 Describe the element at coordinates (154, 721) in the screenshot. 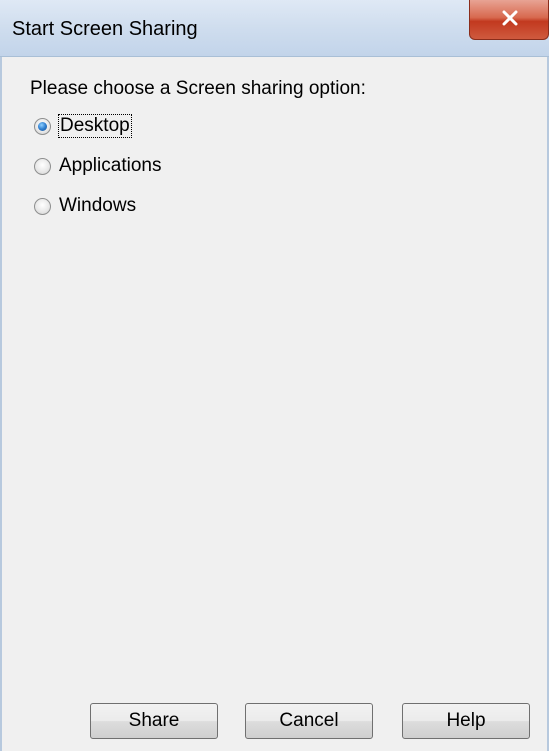

I see `share-button: Share` at that location.